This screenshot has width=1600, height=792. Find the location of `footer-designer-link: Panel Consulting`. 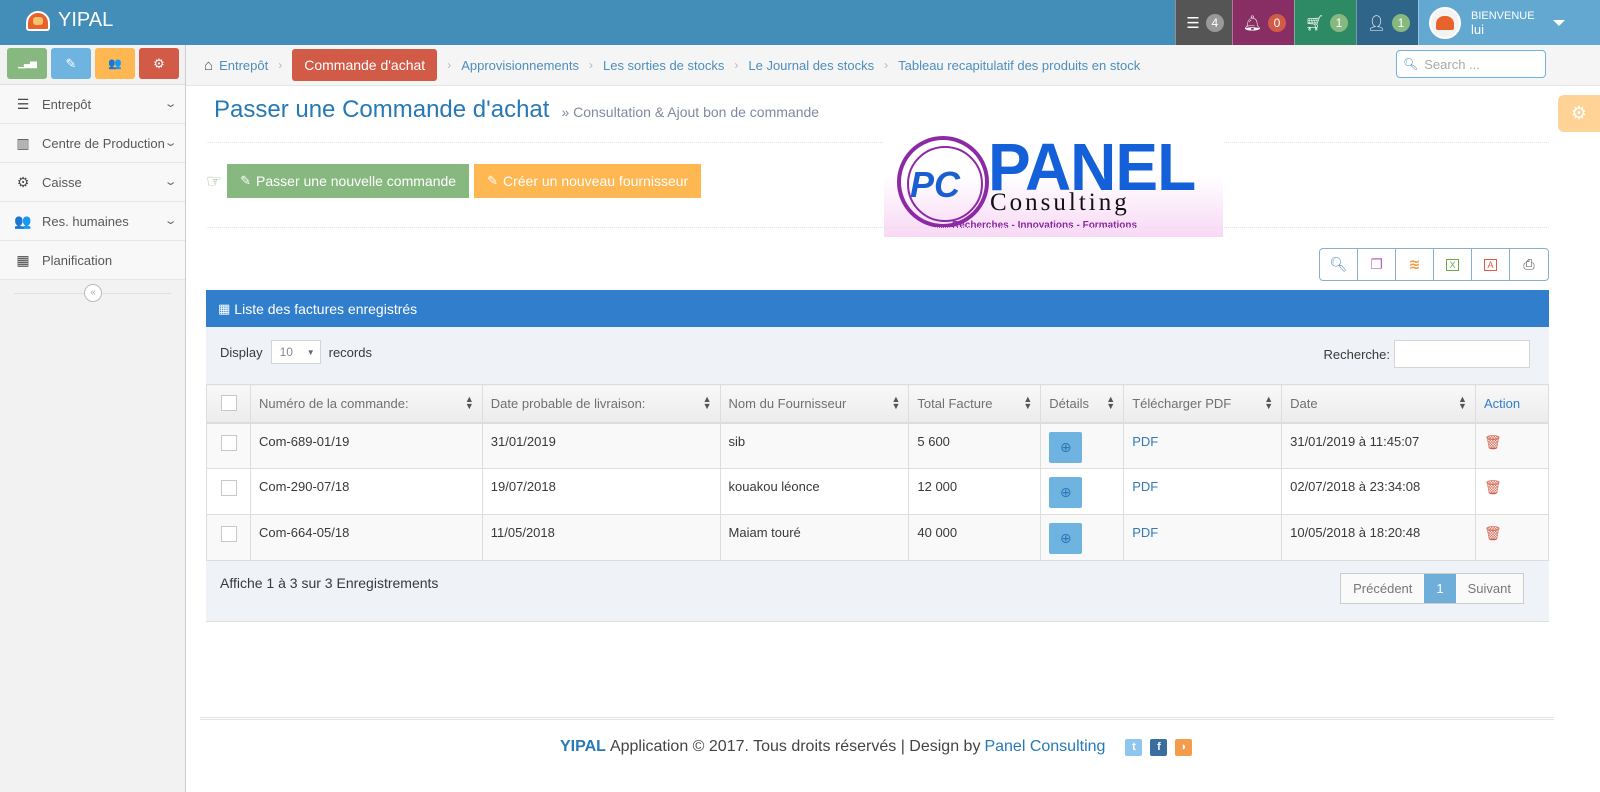

footer-designer-link: Panel Consulting is located at coordinates (1044, 747).